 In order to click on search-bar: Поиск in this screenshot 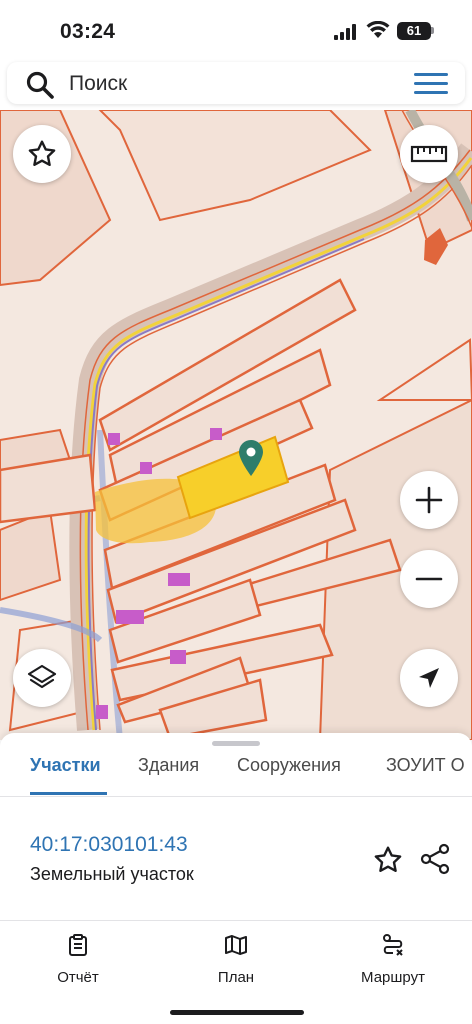, I will do `click(236, 83)`.